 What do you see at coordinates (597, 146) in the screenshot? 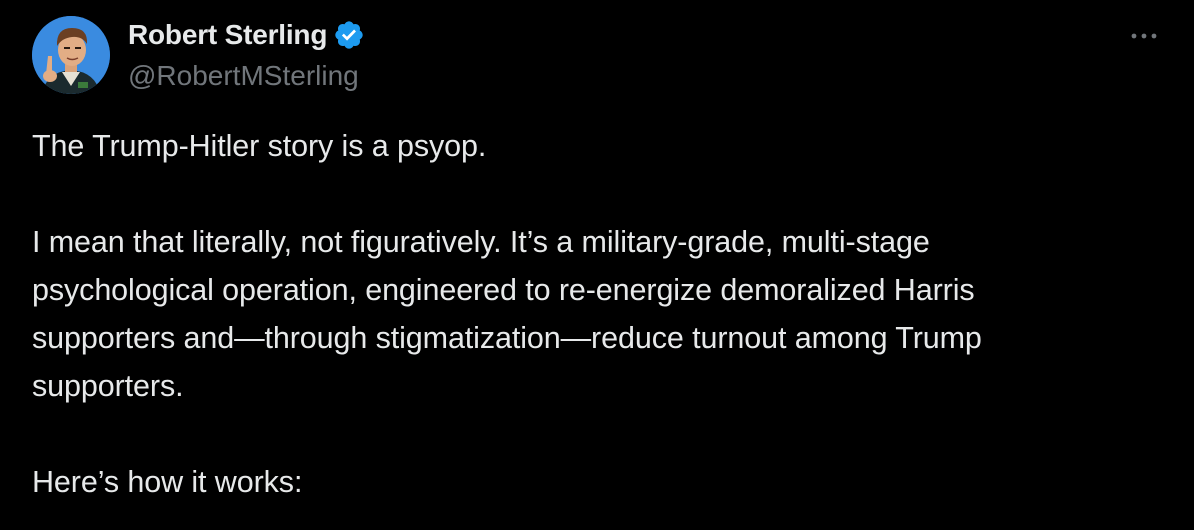
I see `tweet-paragraph: The Trump-Hitler story is a psyop.` at bounding box center [597, 146].